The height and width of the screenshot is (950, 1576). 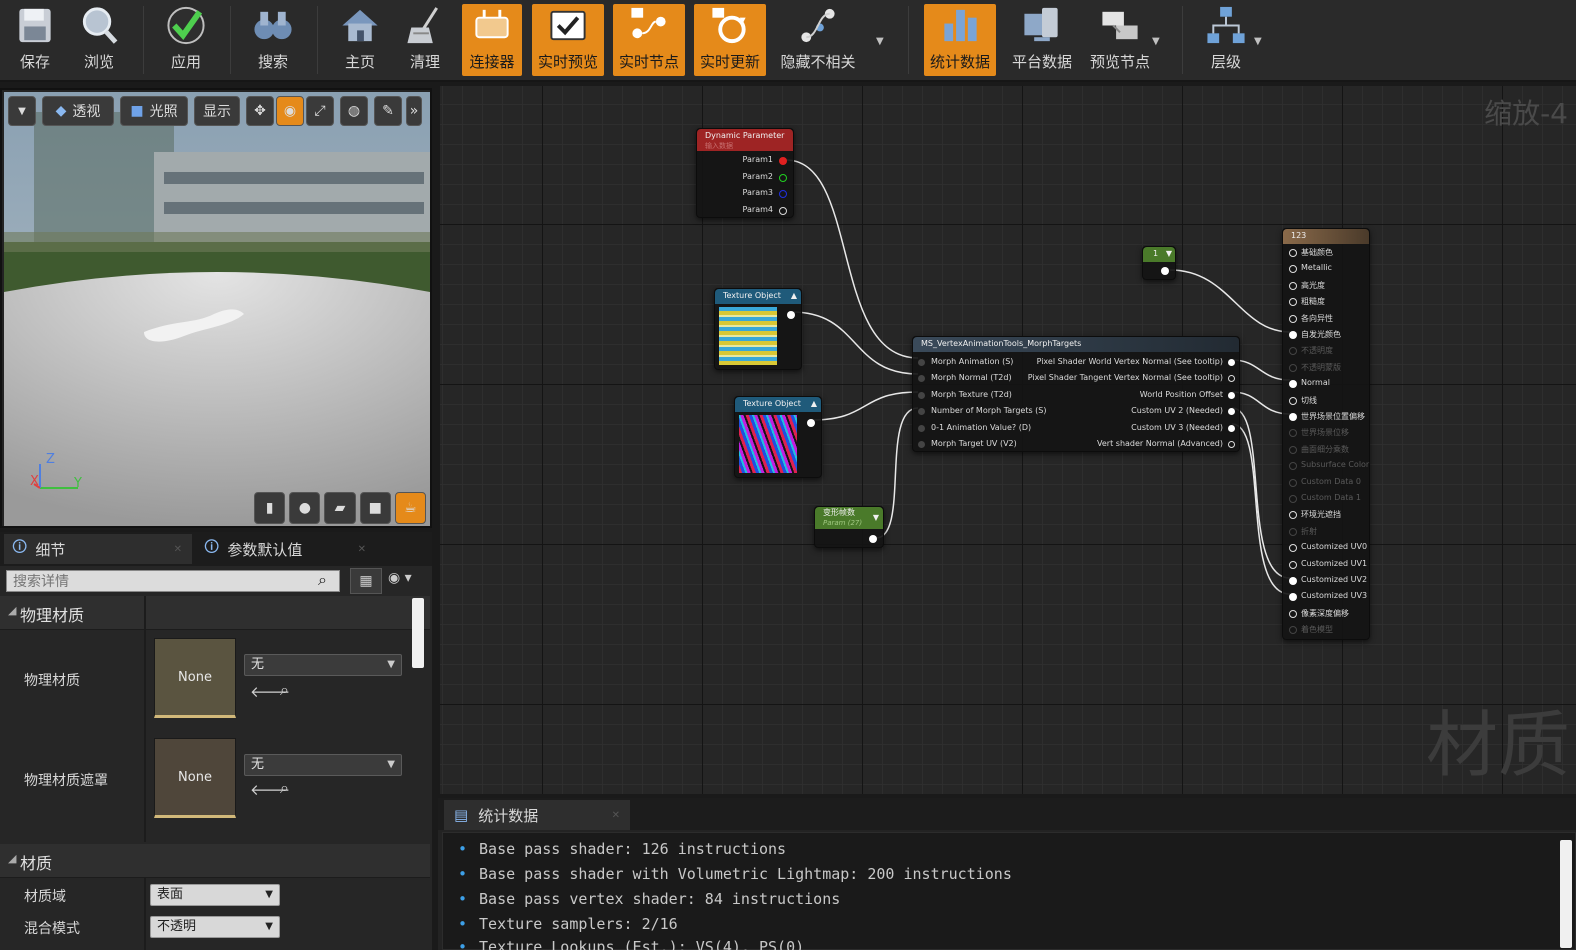 What do you see at coordinates (407, 581) in the screenshot?
I see `visibility-eye-icon: ◉ ▾` at bounding box center [407, 581].